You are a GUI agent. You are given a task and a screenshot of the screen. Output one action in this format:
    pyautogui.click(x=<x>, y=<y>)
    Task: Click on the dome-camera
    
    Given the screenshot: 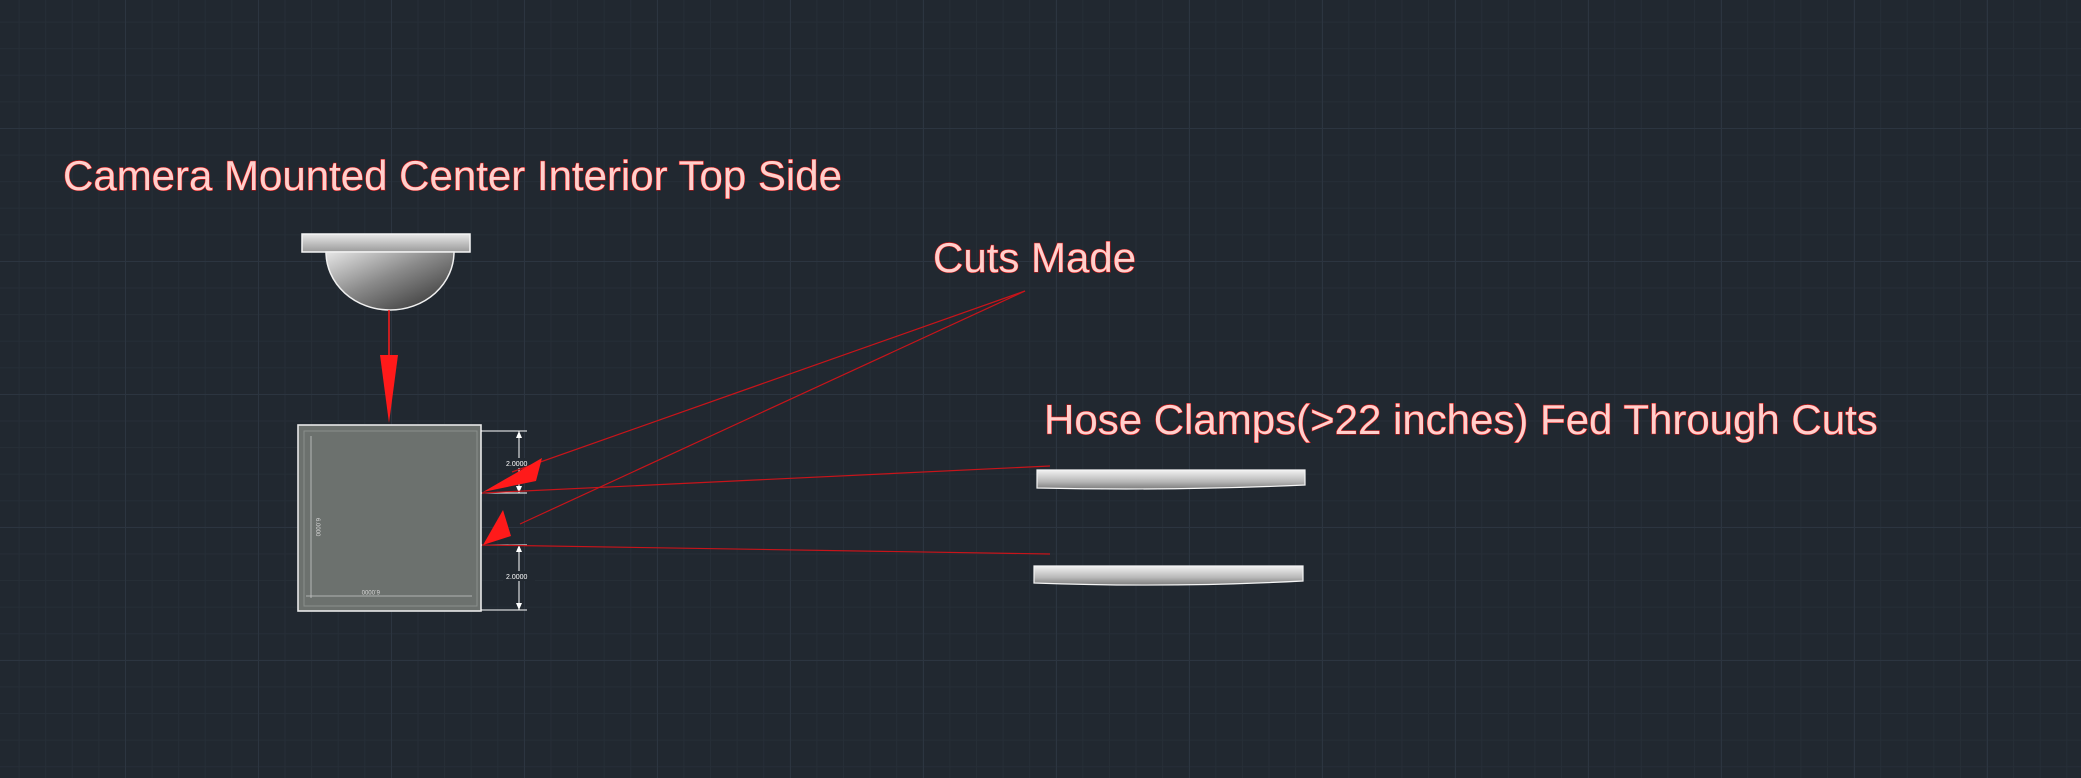 What is the action you would take?
    pyautogui.click(x=386, y=272)
    